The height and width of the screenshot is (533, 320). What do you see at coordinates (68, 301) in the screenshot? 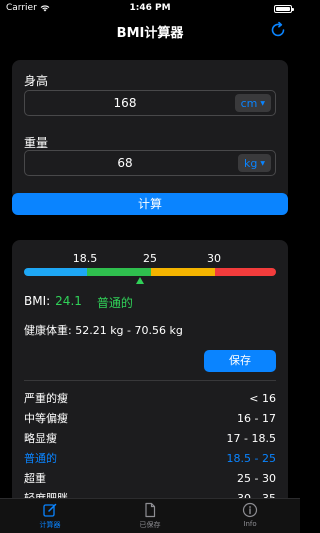
I see `bmi-value: 24.1` at bounding box center [68, 301].